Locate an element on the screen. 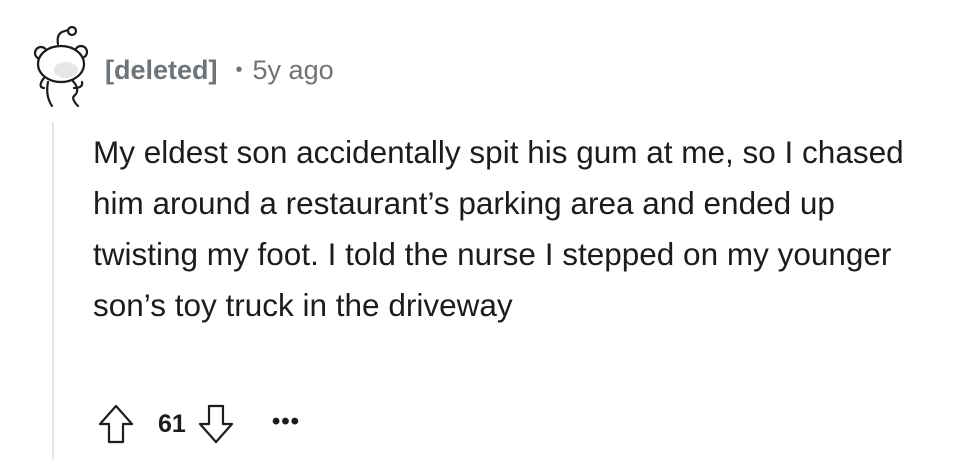 Image resolution: width=958 pixels, height=460 pixels. author-name: [deleted] is located at coordinates (161, 70).